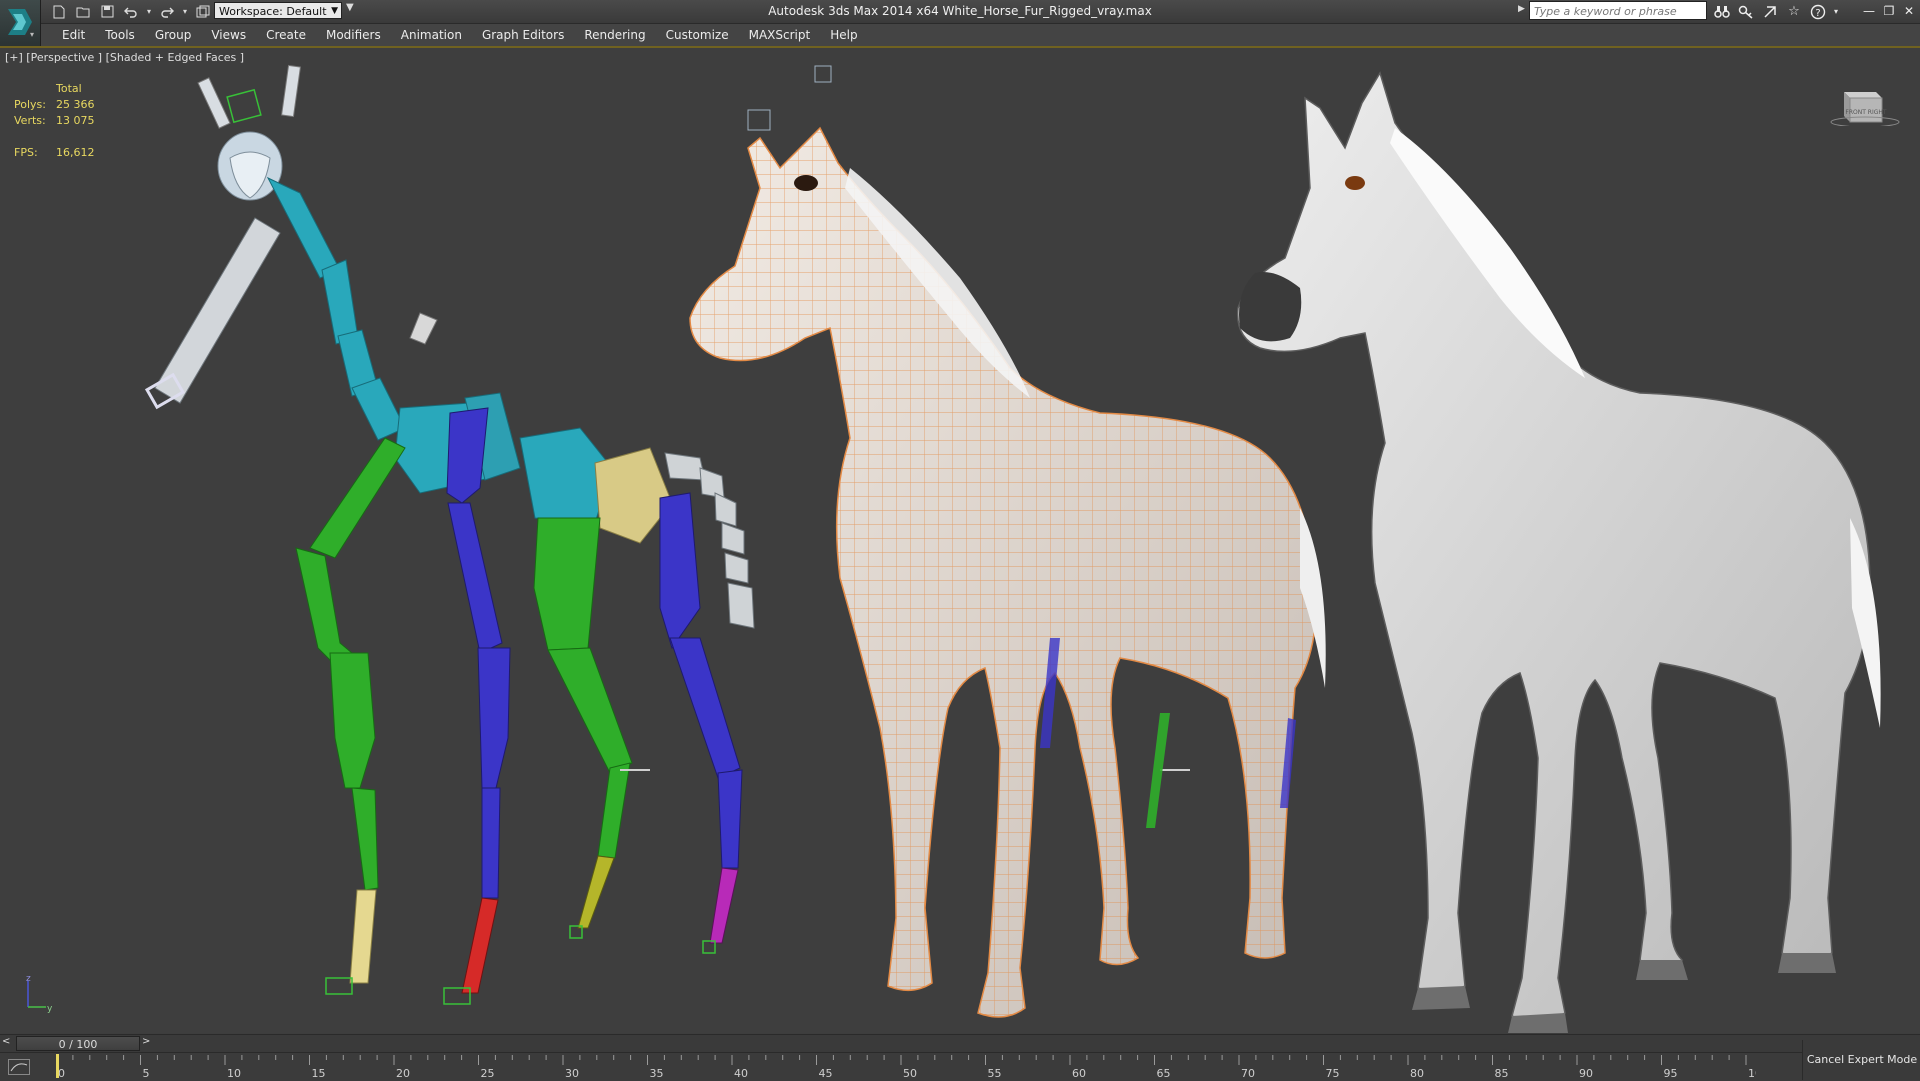 This screenshot has height=1081, width=1920. What do you see at coordinates (697, 35) in the screenshot?
I see `menu-customize: Customize` at bounding box center [697, 35].